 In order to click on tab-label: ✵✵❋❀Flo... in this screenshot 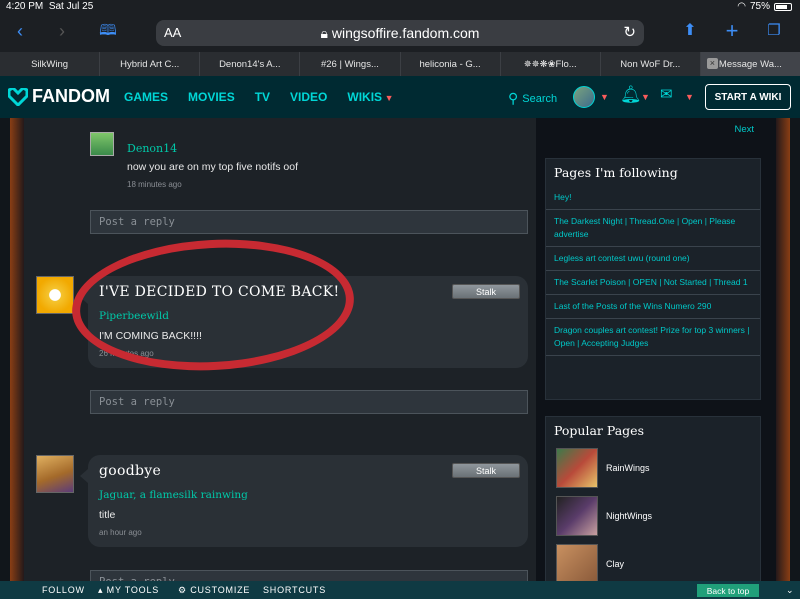, I will do `click(550, 64)`.